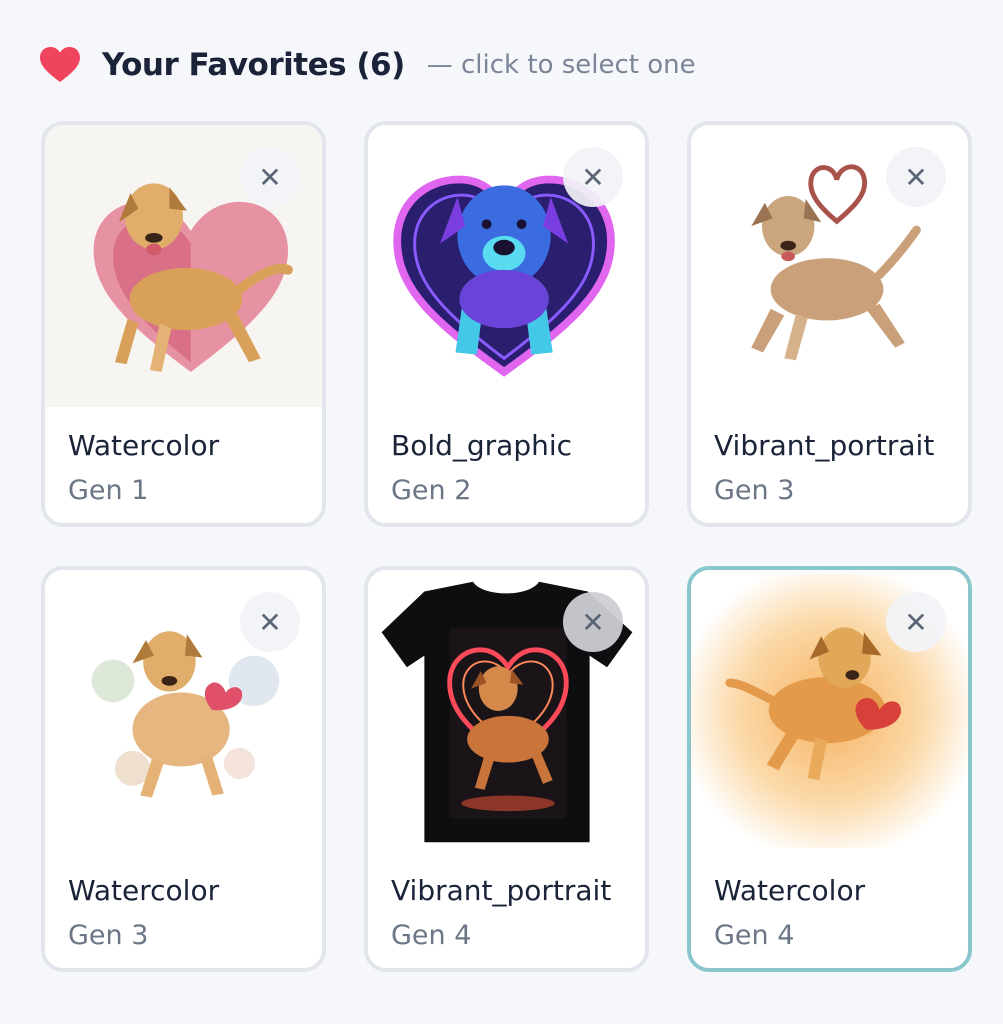 The width and height of the screenshot is (1003, 1024). Describe the element at coordinates (506, 324) in the screenshot. I see `favorite-card: ✕ Bold_graphic Gen 2` at that location.